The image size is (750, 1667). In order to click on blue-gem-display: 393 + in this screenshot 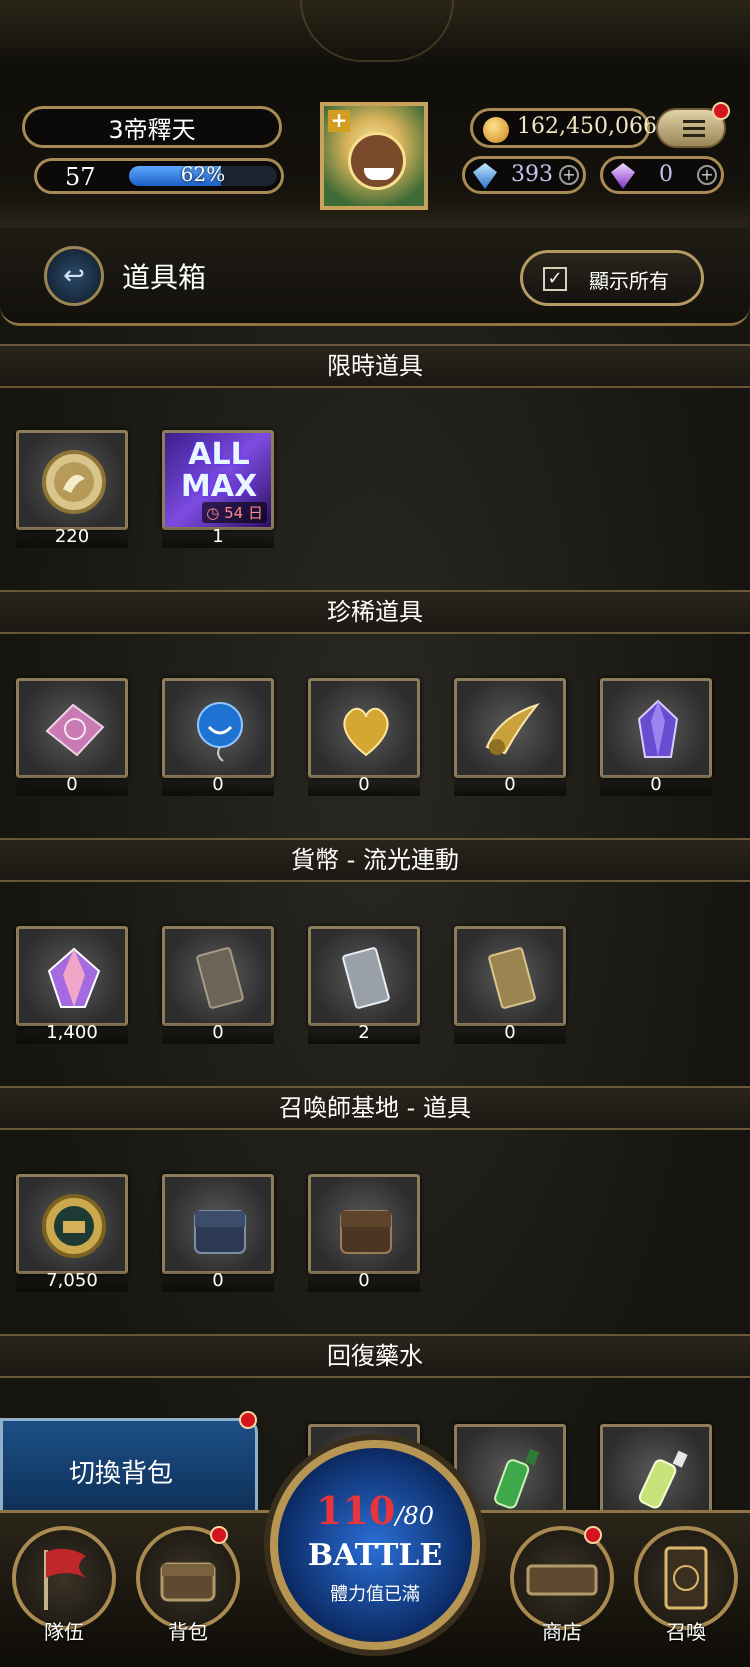, I will do `click(524, 175)`.